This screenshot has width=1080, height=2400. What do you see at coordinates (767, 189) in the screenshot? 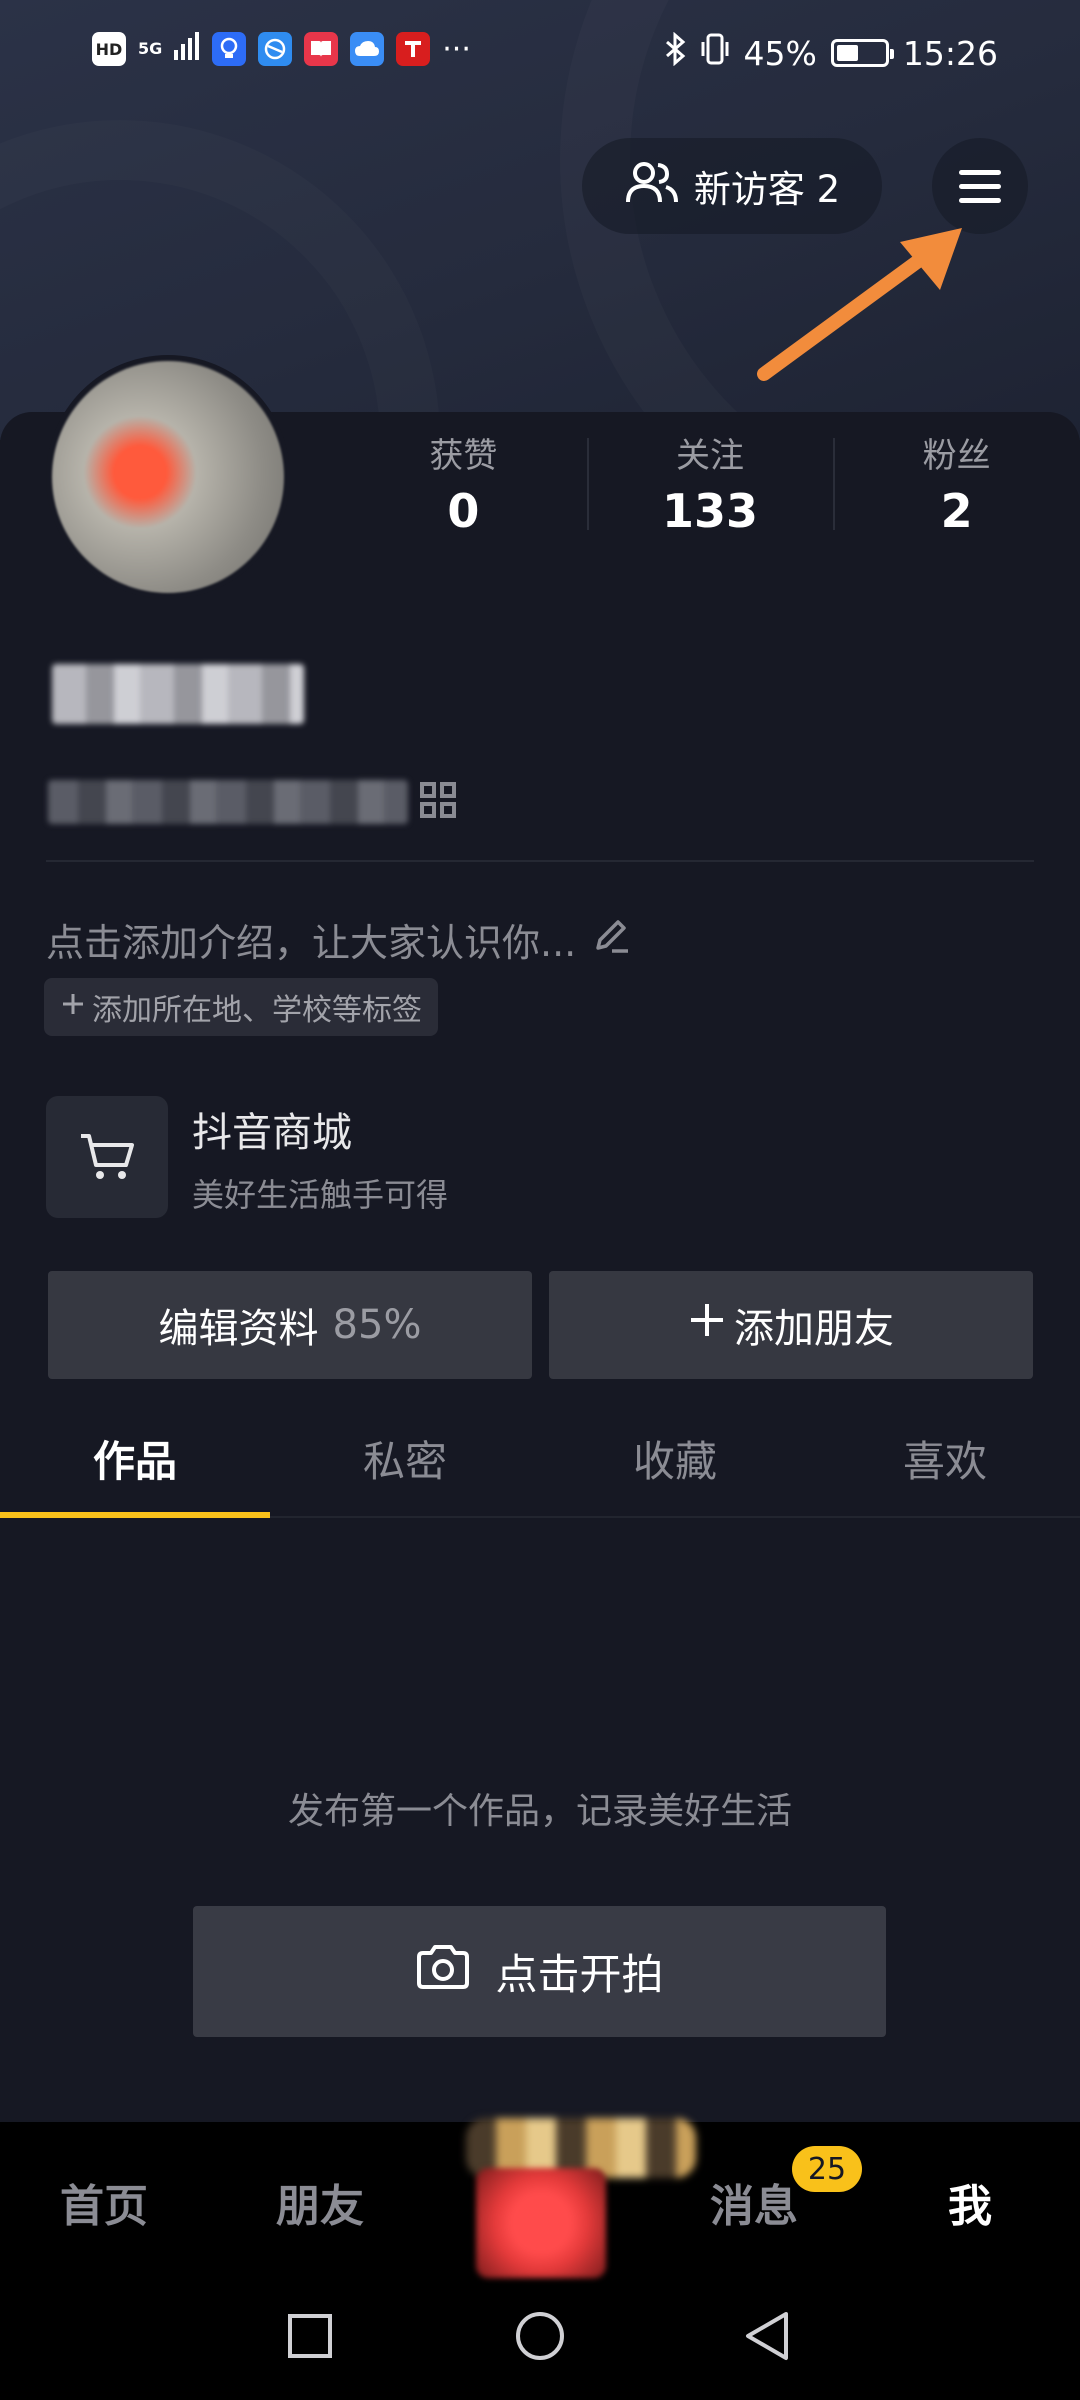
I see `new-visitors-label: 新访客 2` at bounding box center [767, 189].